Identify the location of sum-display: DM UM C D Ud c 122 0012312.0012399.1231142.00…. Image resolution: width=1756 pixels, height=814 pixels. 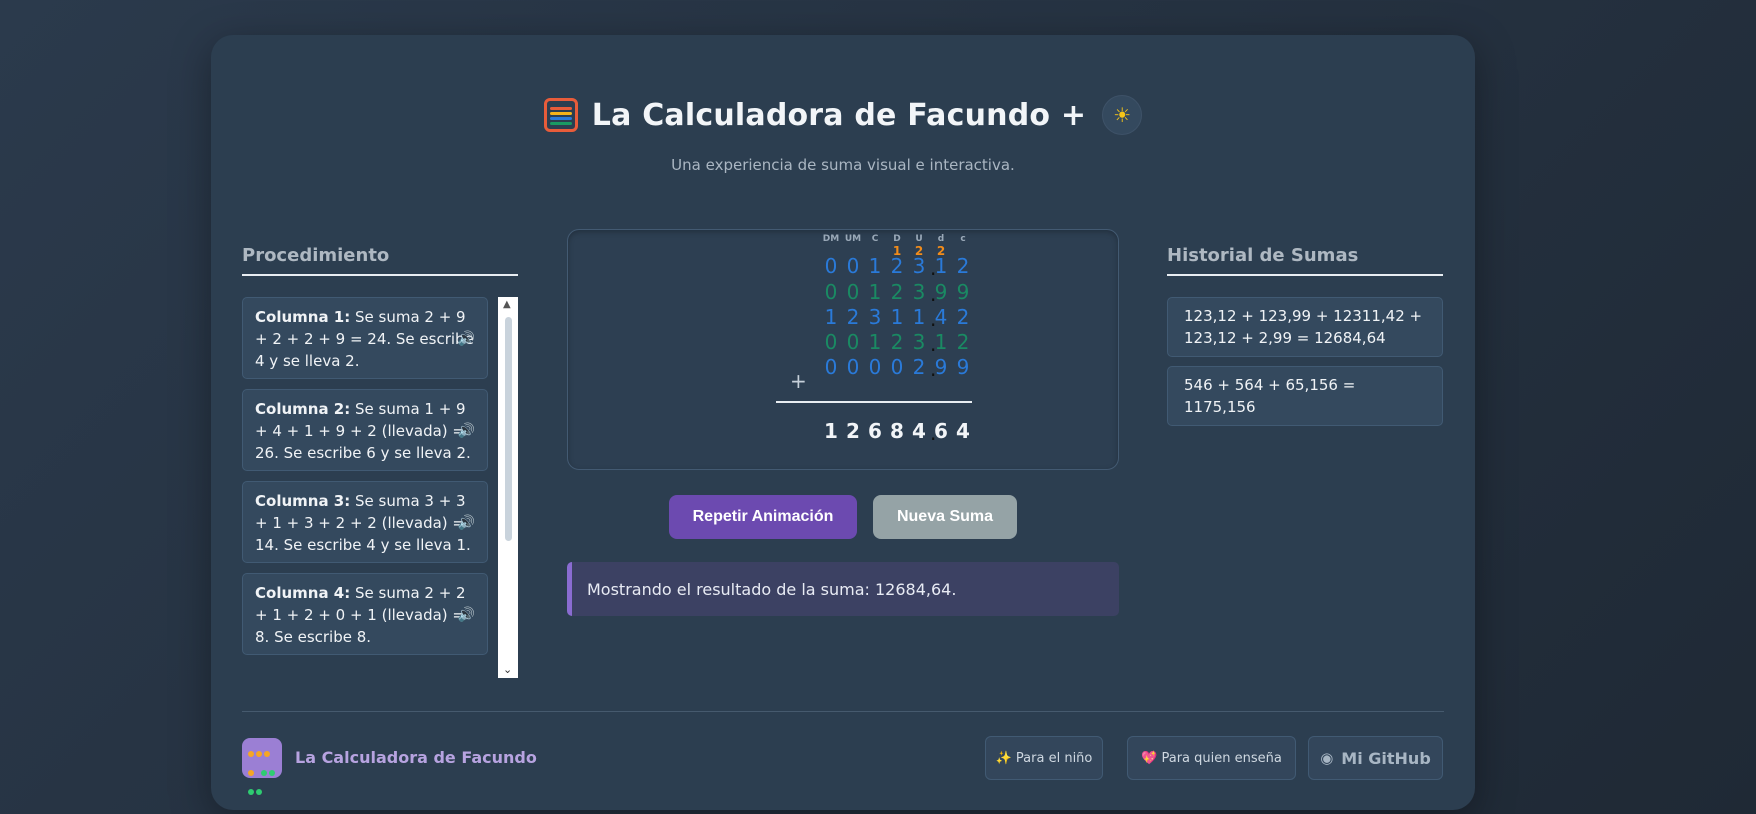
(843, 349).